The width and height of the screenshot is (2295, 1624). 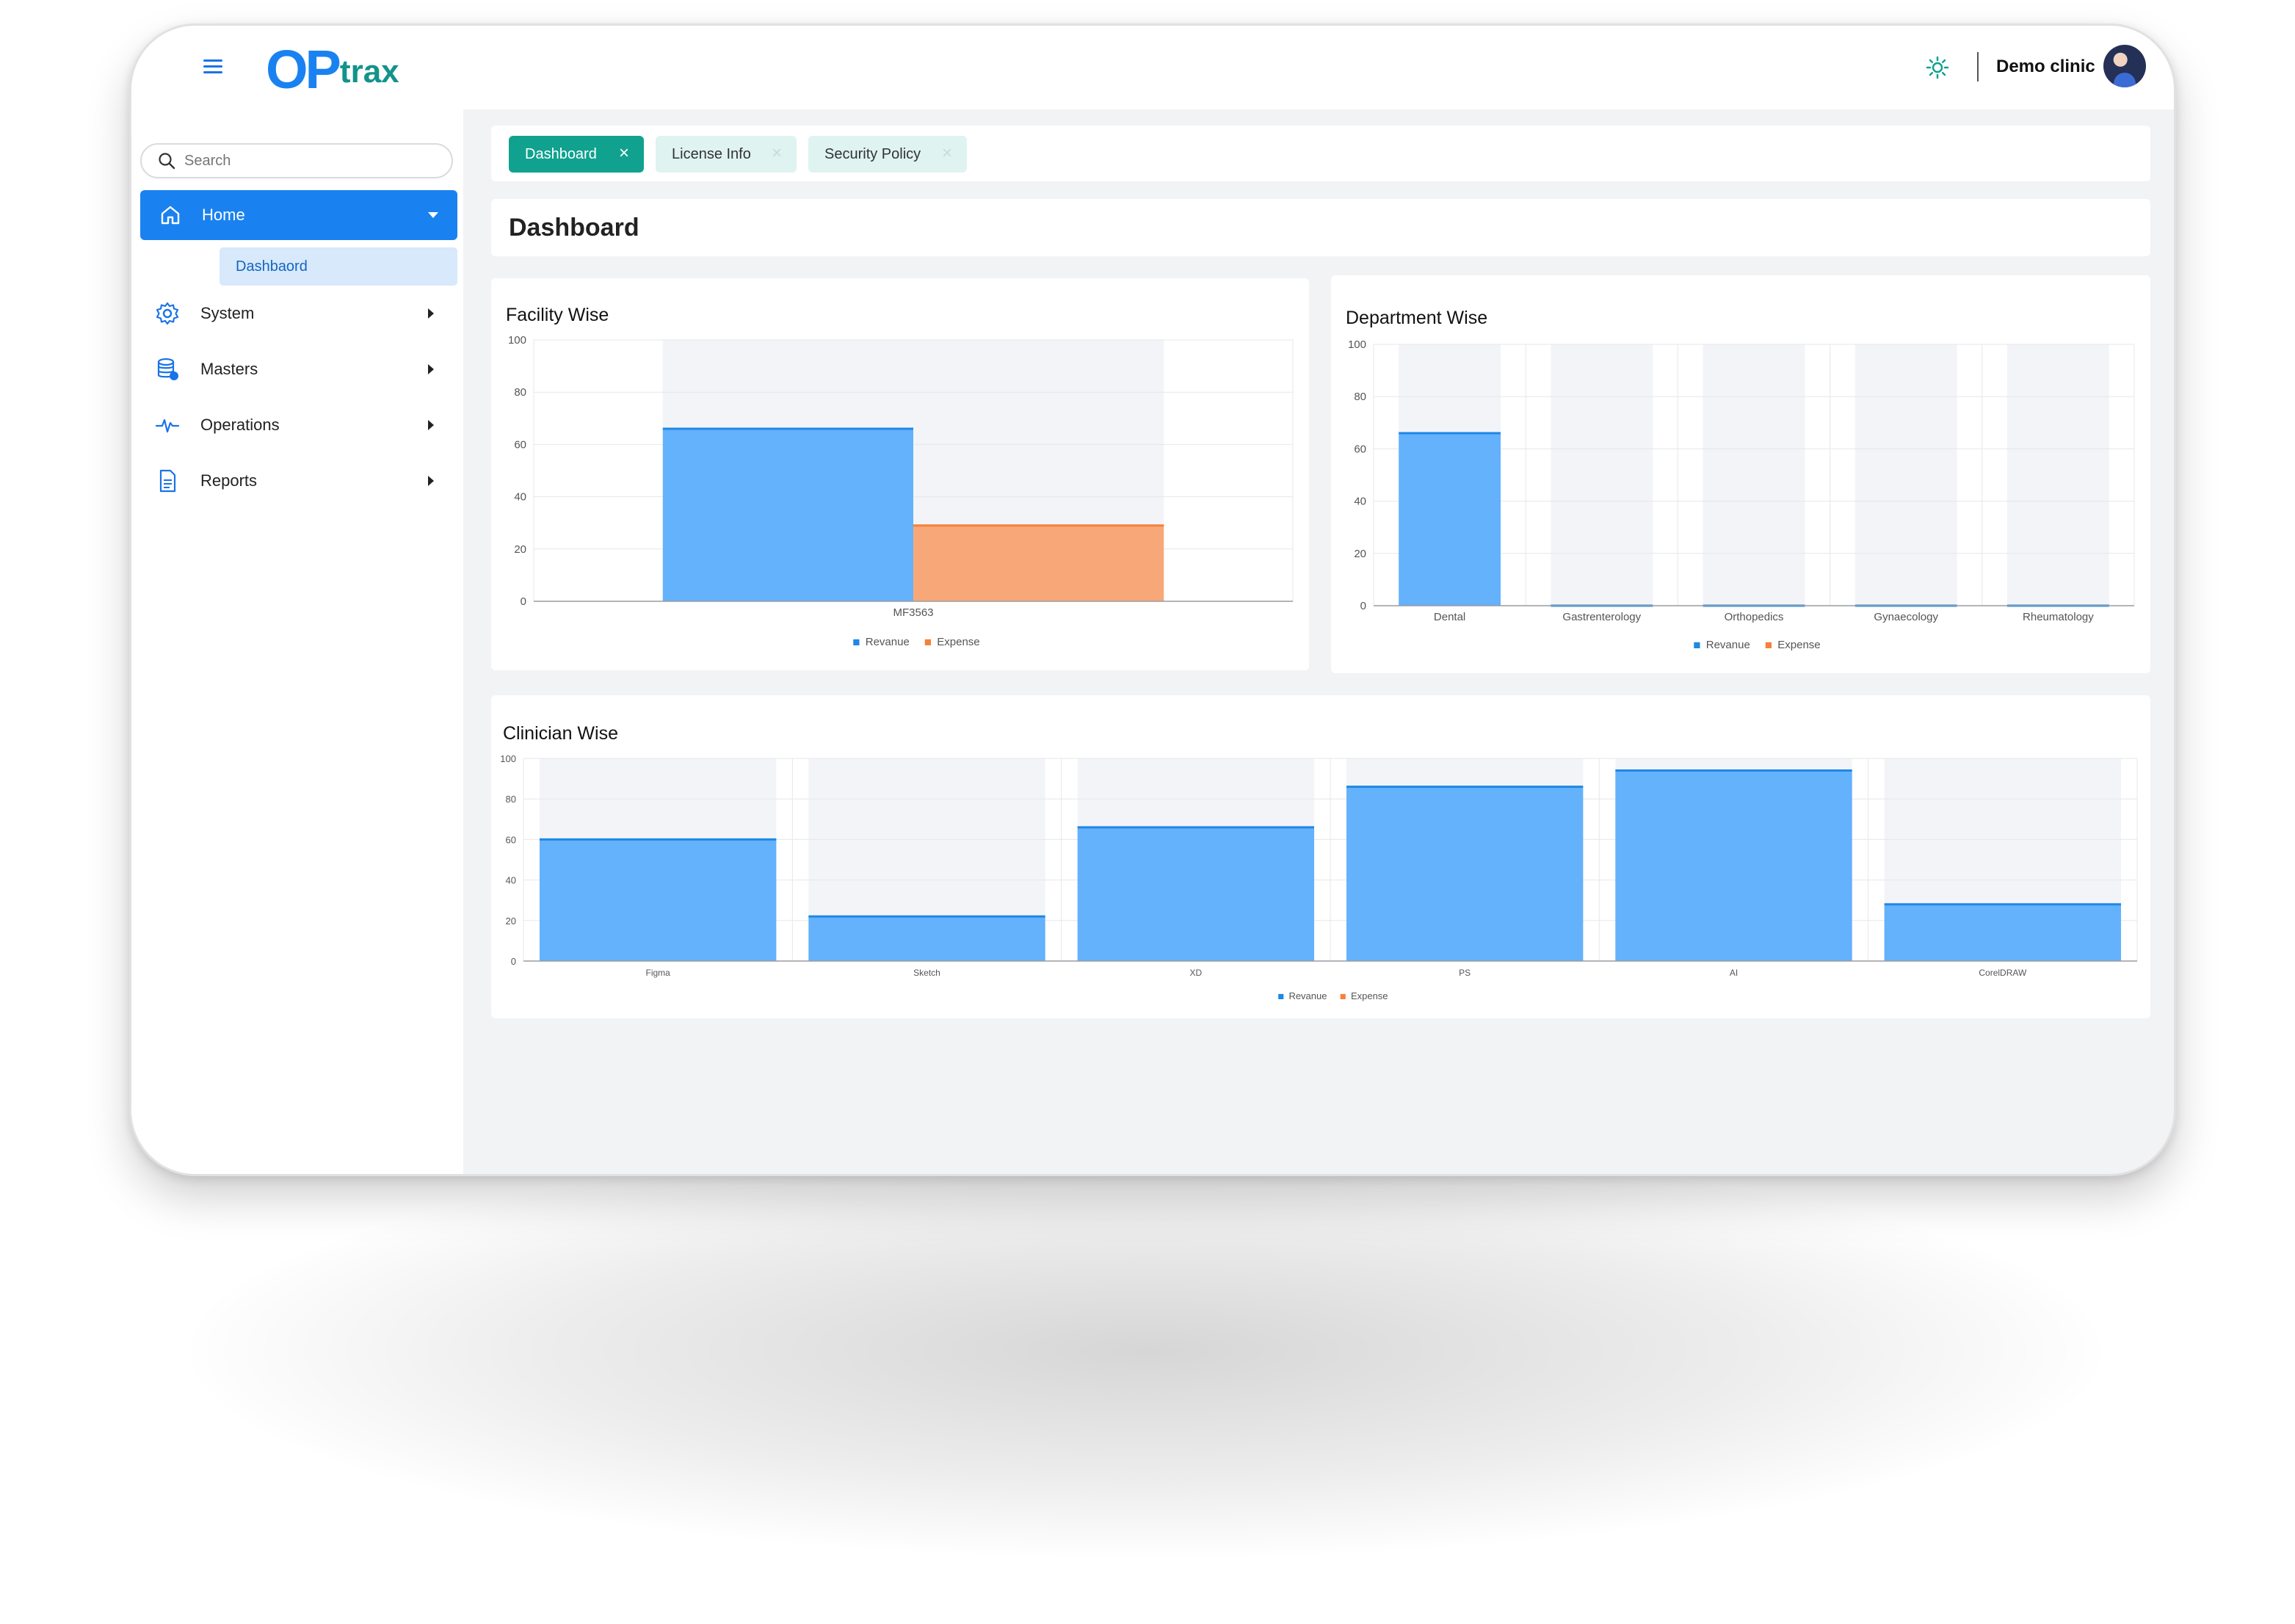 What do you see at coordinates (1449, 617) in the screenshot?
I see `x-tick-label: Dental` at bounding box center [1449, 617].